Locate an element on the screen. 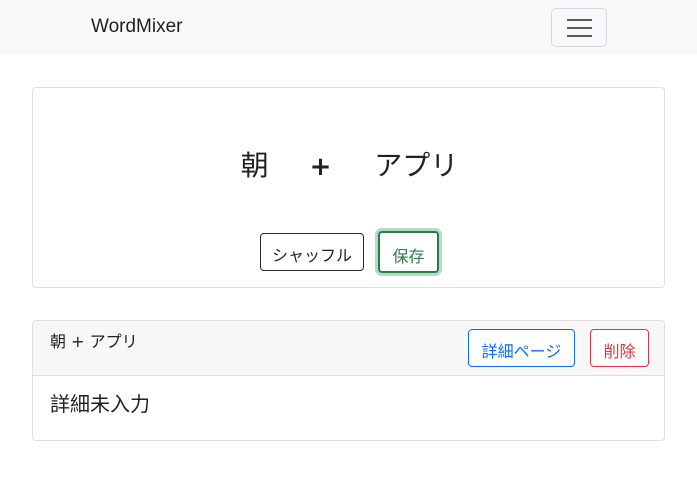  navbar: WordMixer is located at coordinates (348, 27).